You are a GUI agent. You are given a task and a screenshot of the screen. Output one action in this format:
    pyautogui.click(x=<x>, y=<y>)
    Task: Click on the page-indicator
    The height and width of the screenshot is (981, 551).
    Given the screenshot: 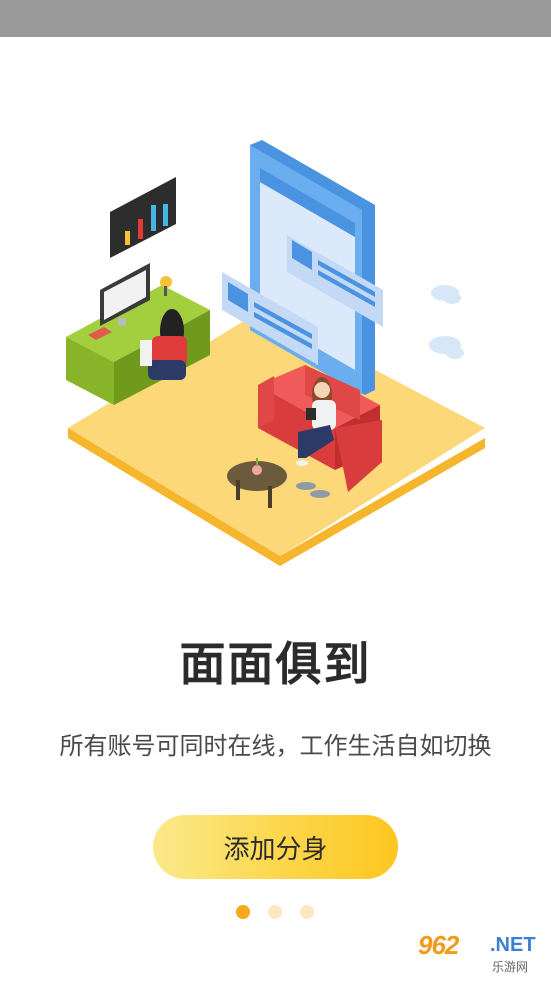 What is the action you would take?
    pyautogui.click(x=275, y=913)
    